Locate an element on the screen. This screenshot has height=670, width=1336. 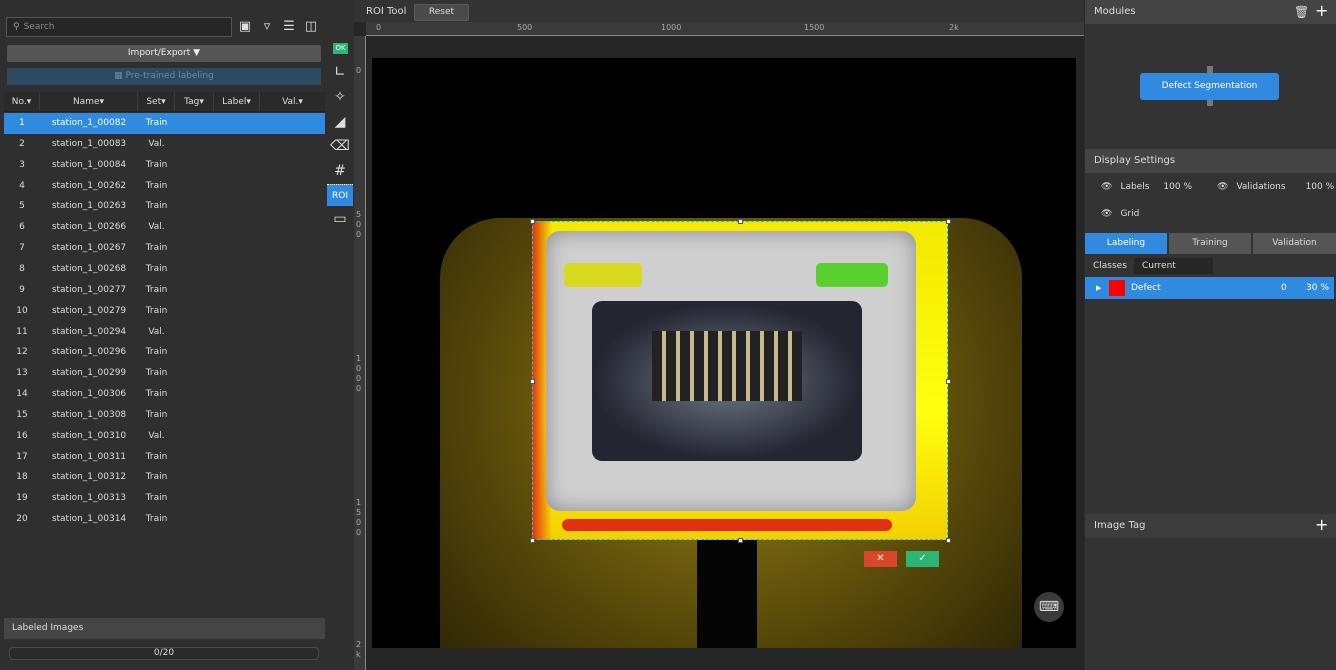
table-row: 5 station_1_00263 Train is located at coordinates (164, 206).